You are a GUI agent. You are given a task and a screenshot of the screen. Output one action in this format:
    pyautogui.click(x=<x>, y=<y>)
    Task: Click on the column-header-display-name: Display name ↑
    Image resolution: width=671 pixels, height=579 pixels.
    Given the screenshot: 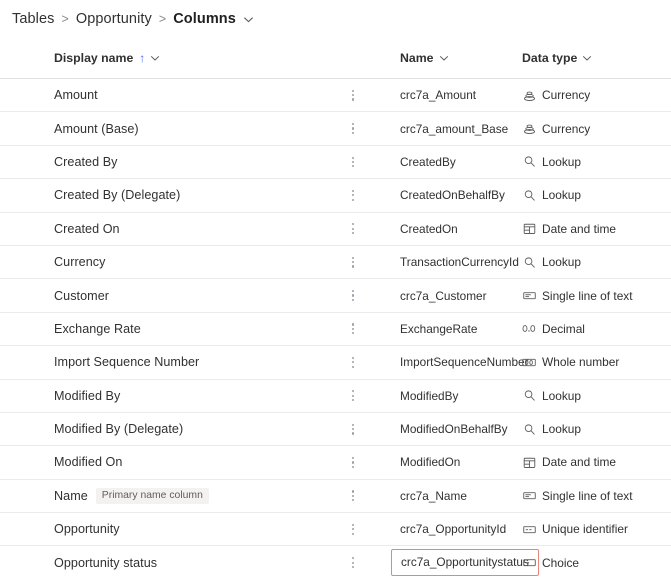 What is the action you would take?
    pyautogui.click(x=165, y=58)
    